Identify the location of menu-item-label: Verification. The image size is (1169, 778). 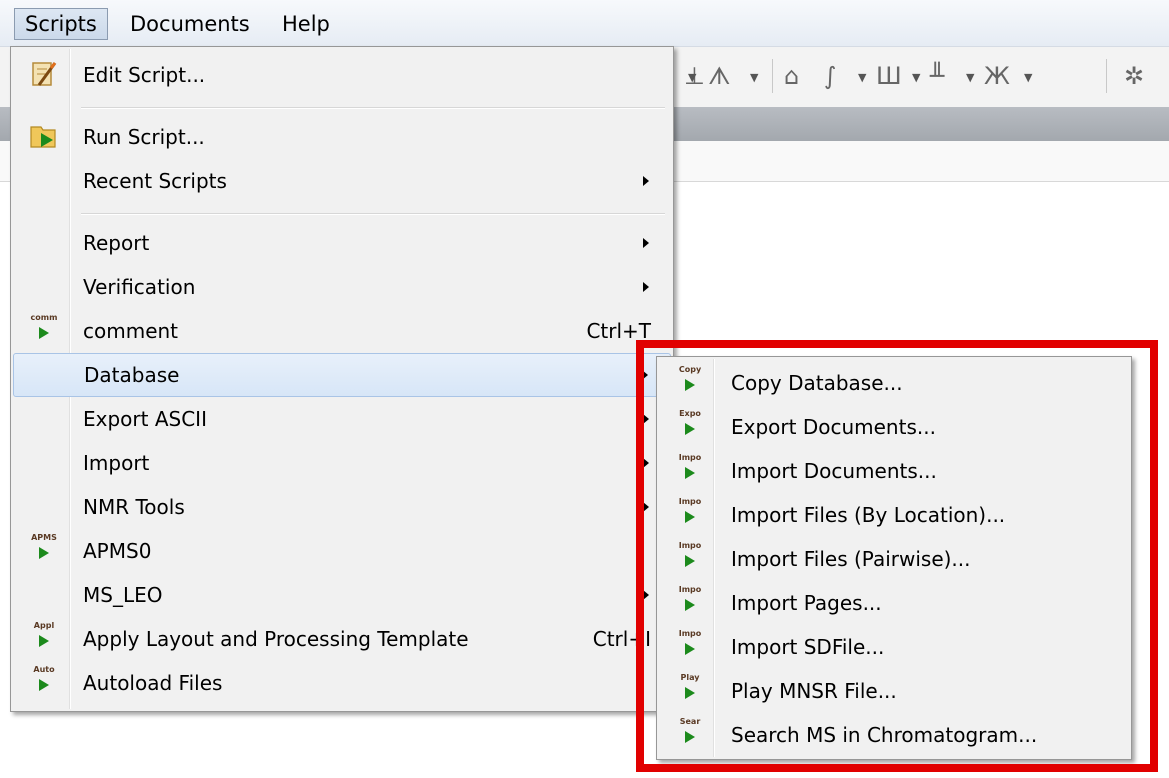
(139, 287).